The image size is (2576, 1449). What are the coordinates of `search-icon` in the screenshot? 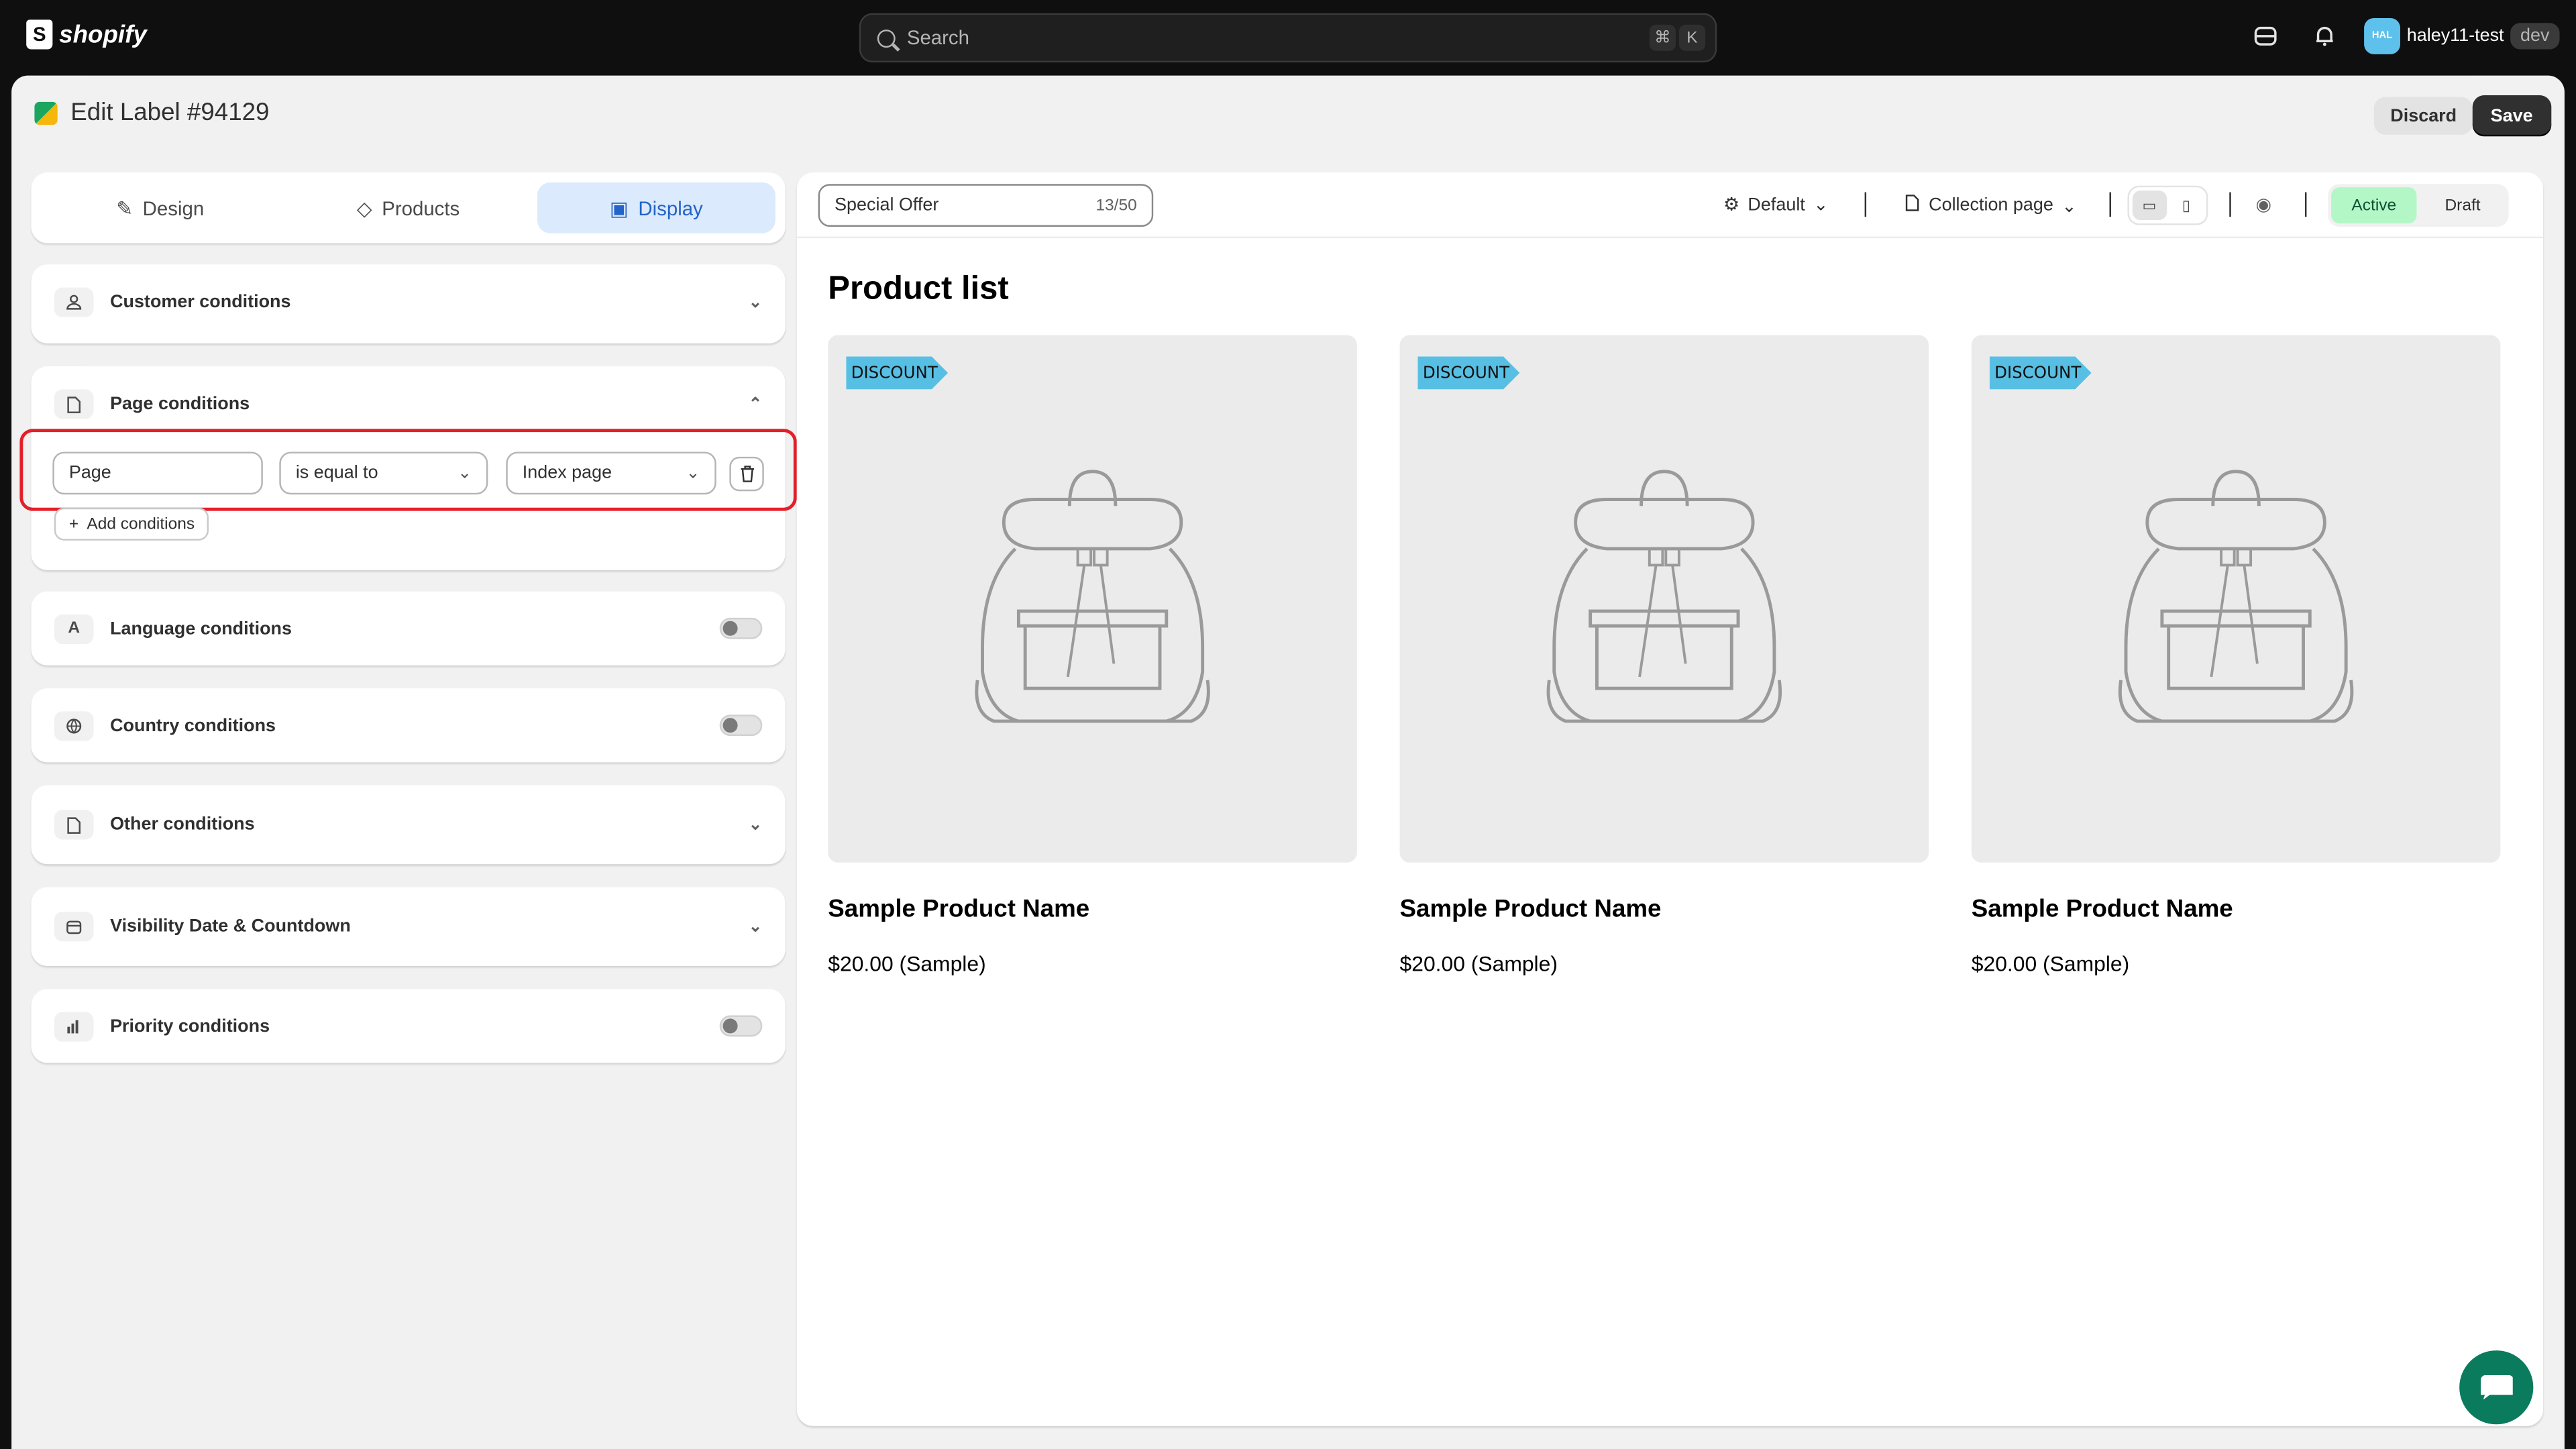 It's located at (886, 37).